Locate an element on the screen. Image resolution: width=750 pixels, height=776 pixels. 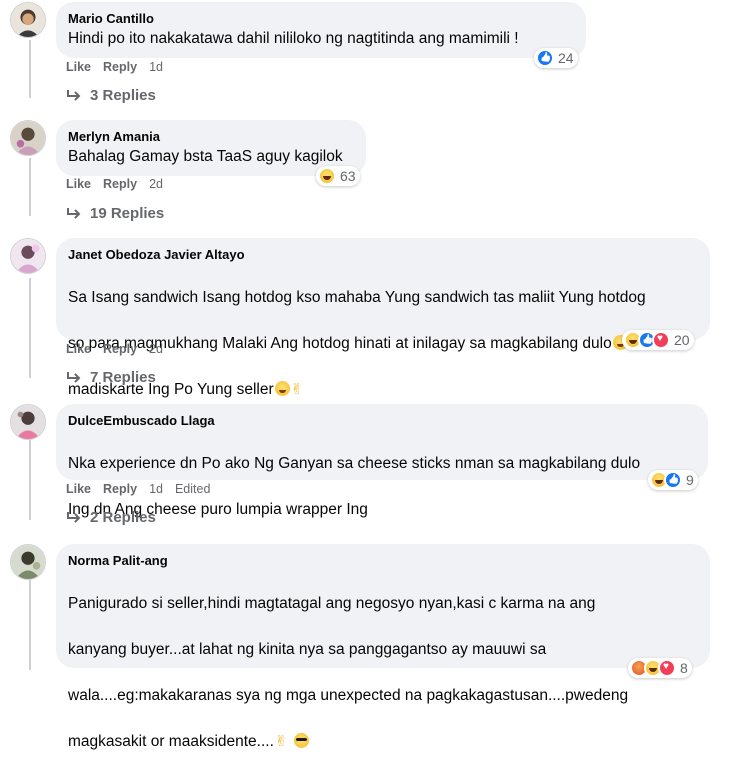
view-replies-button: 2 Replies is located at coordinates (111, 517).